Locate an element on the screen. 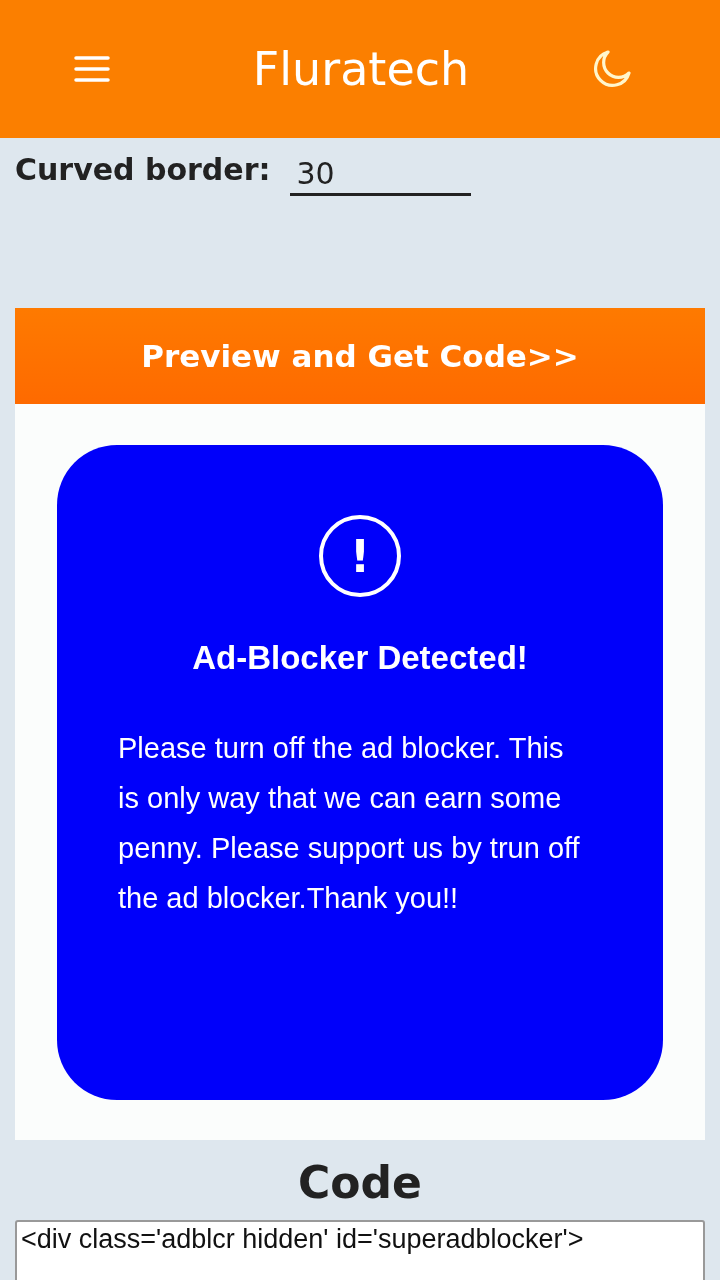  menu-icon is located at coordinates (92, 69).